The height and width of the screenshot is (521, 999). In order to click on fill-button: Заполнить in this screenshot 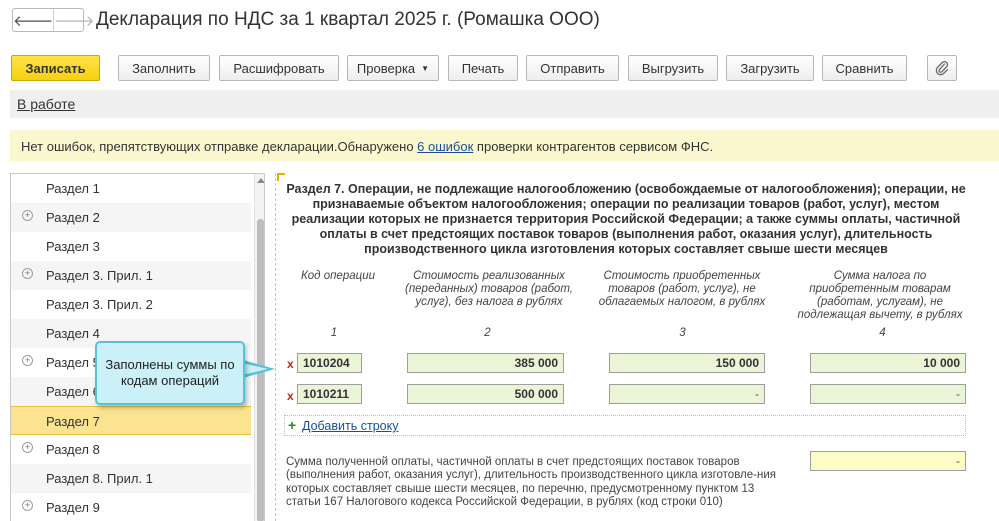, I will do `click(164, 68)`.